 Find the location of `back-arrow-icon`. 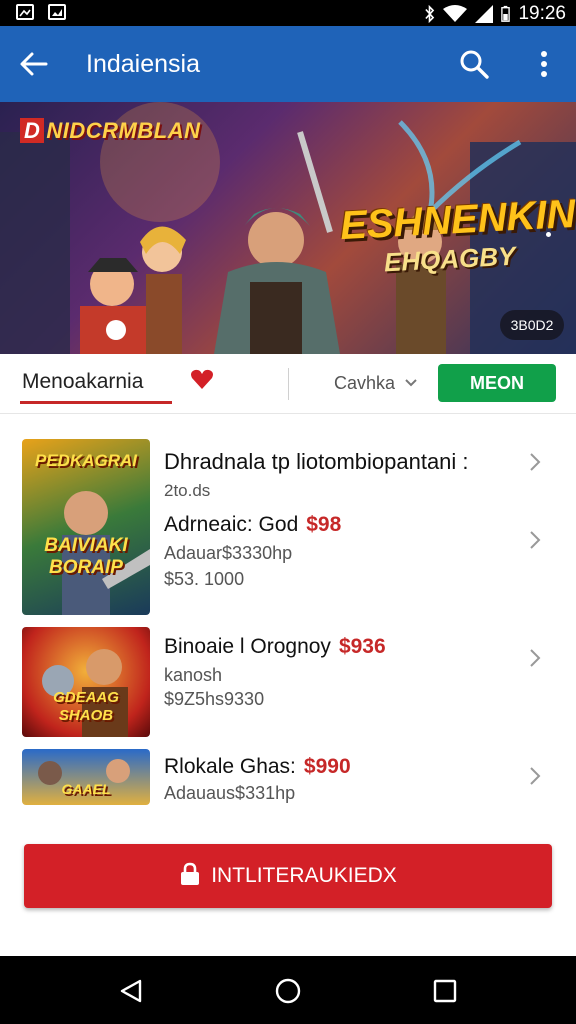

back-arrow-icon is located at coordinates (33, 64).